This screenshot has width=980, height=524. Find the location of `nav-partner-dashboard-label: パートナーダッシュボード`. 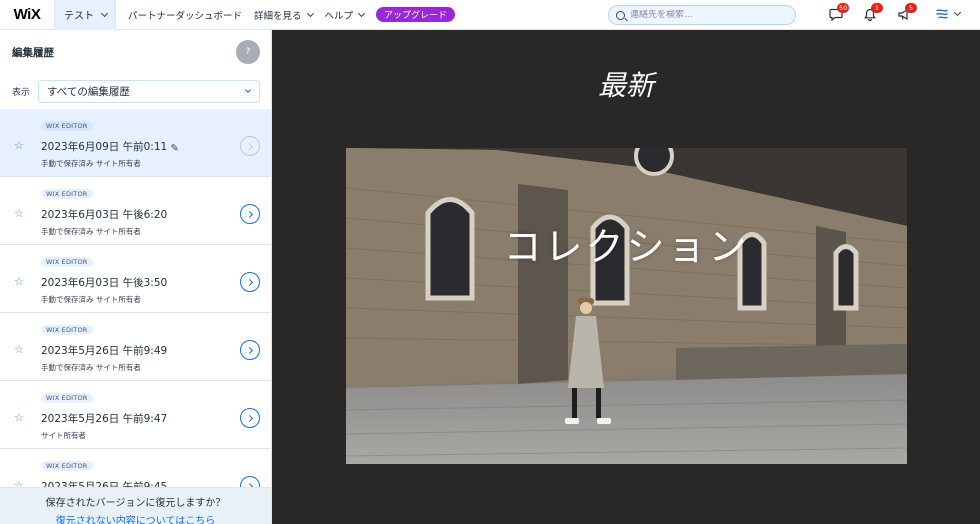

nav-partner-dashboard-label: パートナーダッシュボード is located at coordinates (185, 16).